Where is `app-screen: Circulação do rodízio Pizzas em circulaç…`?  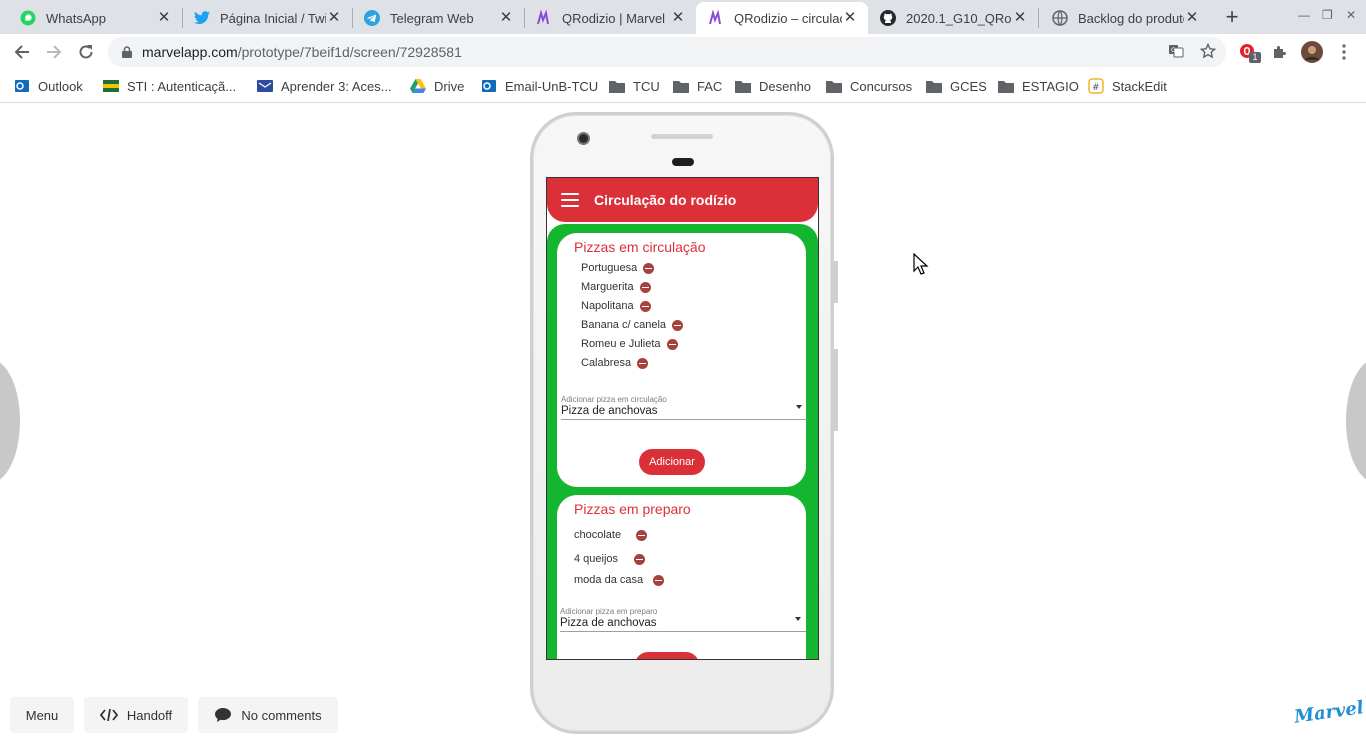
app-screen: Circulação do rodízio Pizzas em circulaç… is located at coordinates (682, 418).